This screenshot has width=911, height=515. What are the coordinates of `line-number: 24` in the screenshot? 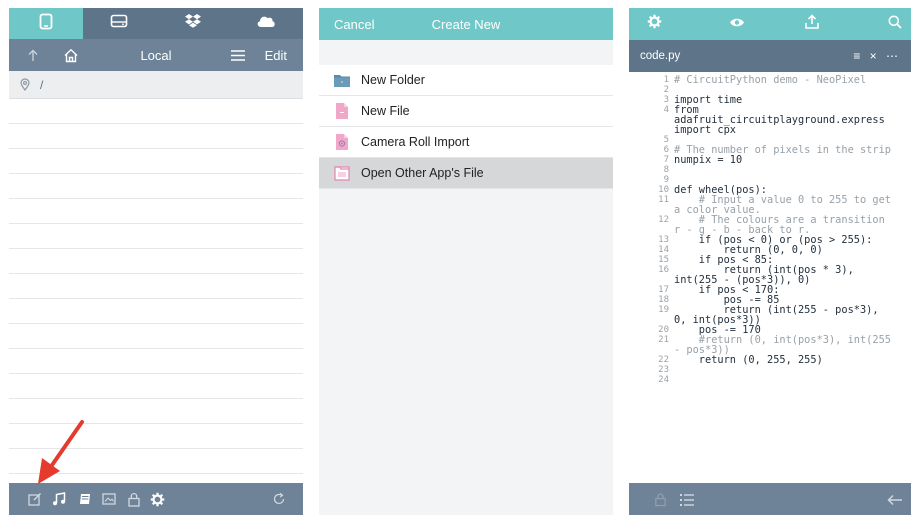 It's located at (663, 380).